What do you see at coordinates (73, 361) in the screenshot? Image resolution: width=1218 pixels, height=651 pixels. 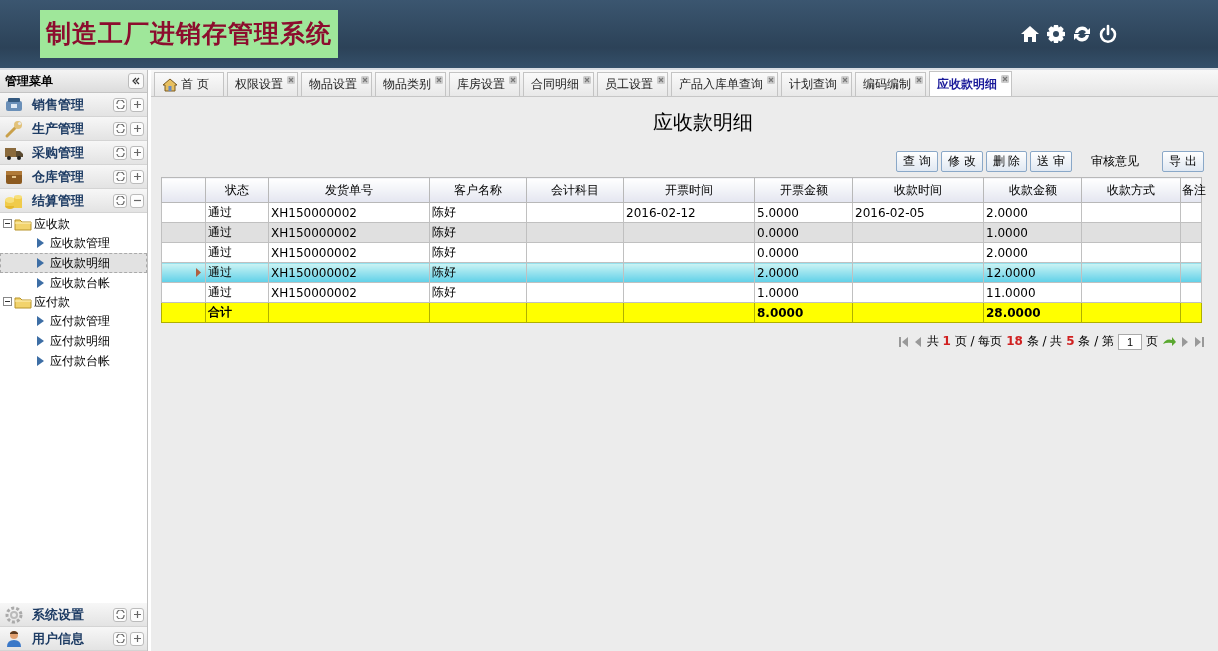 I see `tree-item: 应付款台帐` at bounding box center [73, 361].